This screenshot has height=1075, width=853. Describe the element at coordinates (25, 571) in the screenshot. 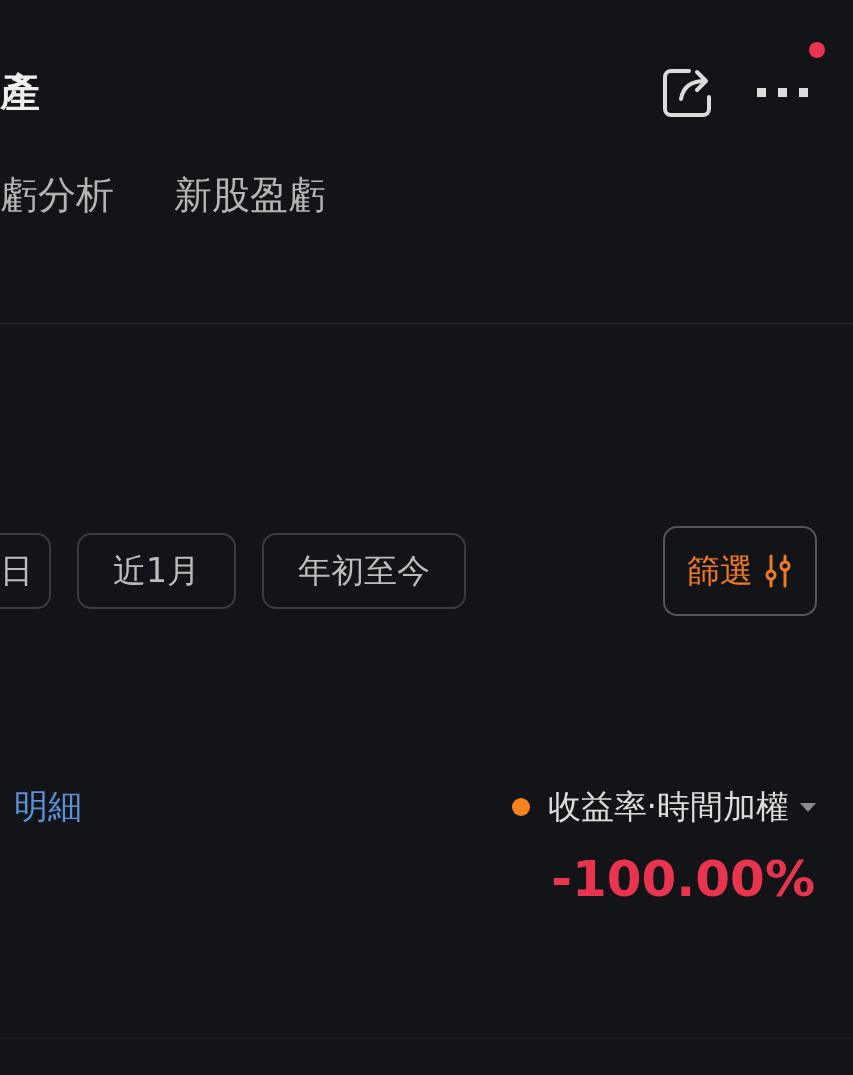

I see `period-chip: 日` at that location.